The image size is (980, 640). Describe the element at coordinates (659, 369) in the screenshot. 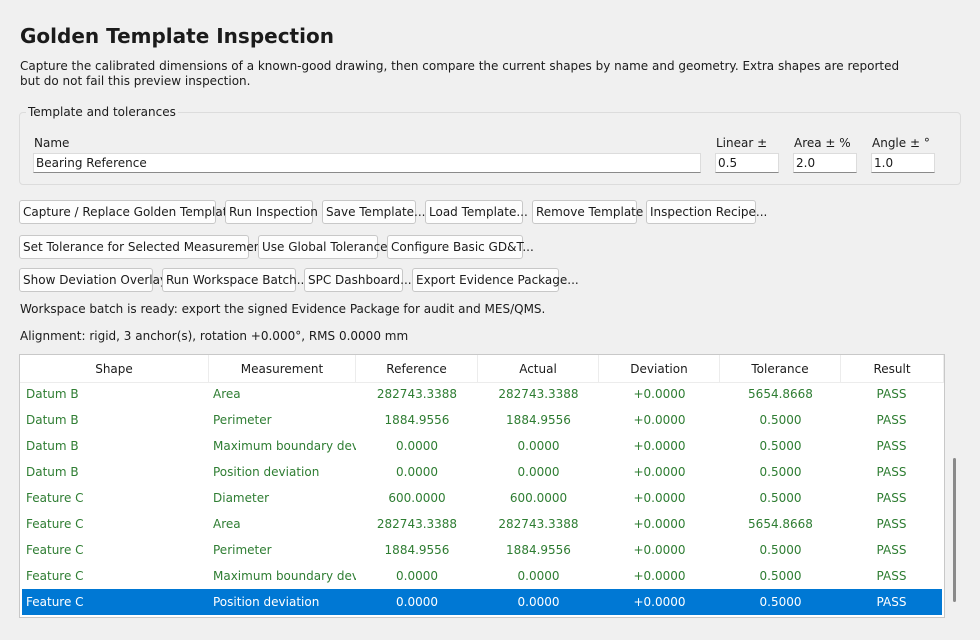

I see `column-header-deviation: Deviation` at that location.